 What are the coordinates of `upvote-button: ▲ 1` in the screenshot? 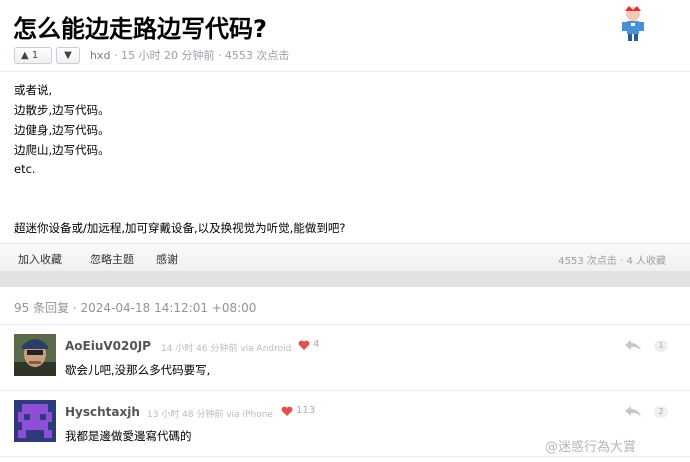 It's located at (33, 55).